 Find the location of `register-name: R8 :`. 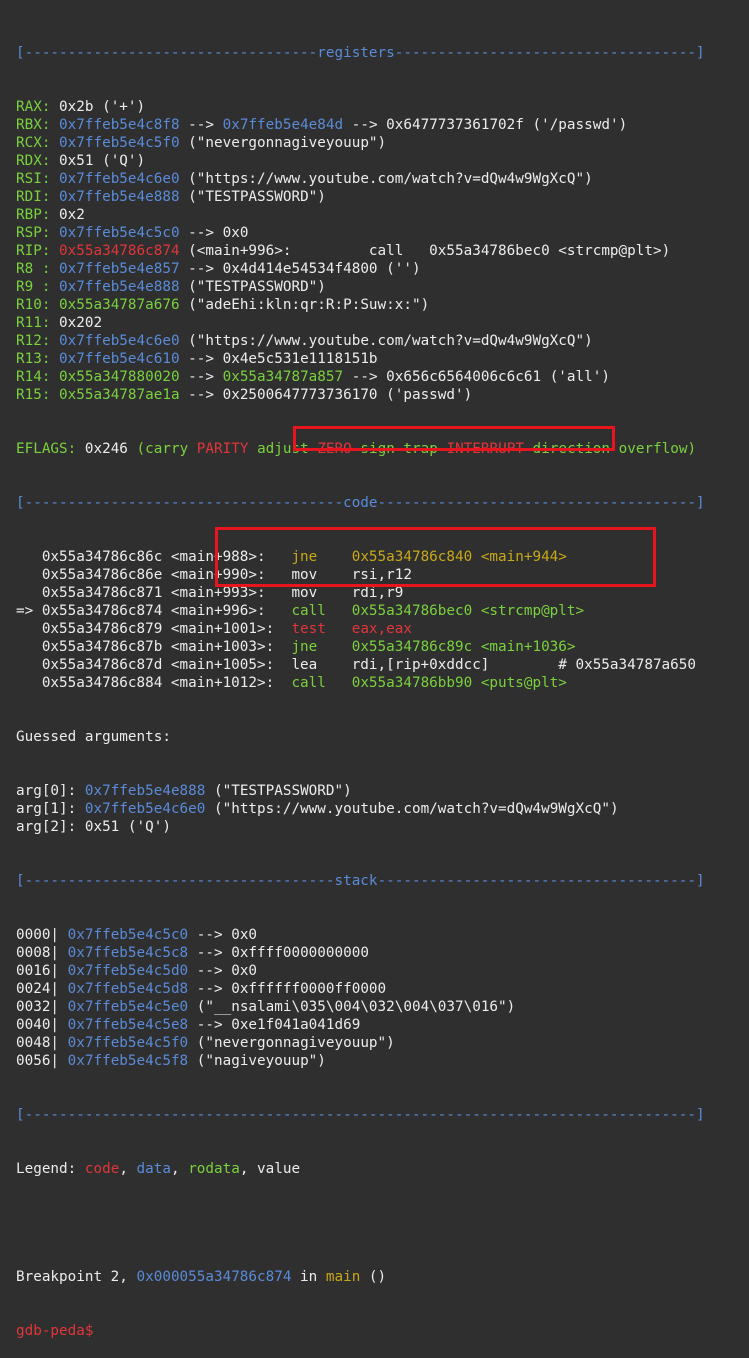

register-name: R8 : is located at coordinates (33, 269).